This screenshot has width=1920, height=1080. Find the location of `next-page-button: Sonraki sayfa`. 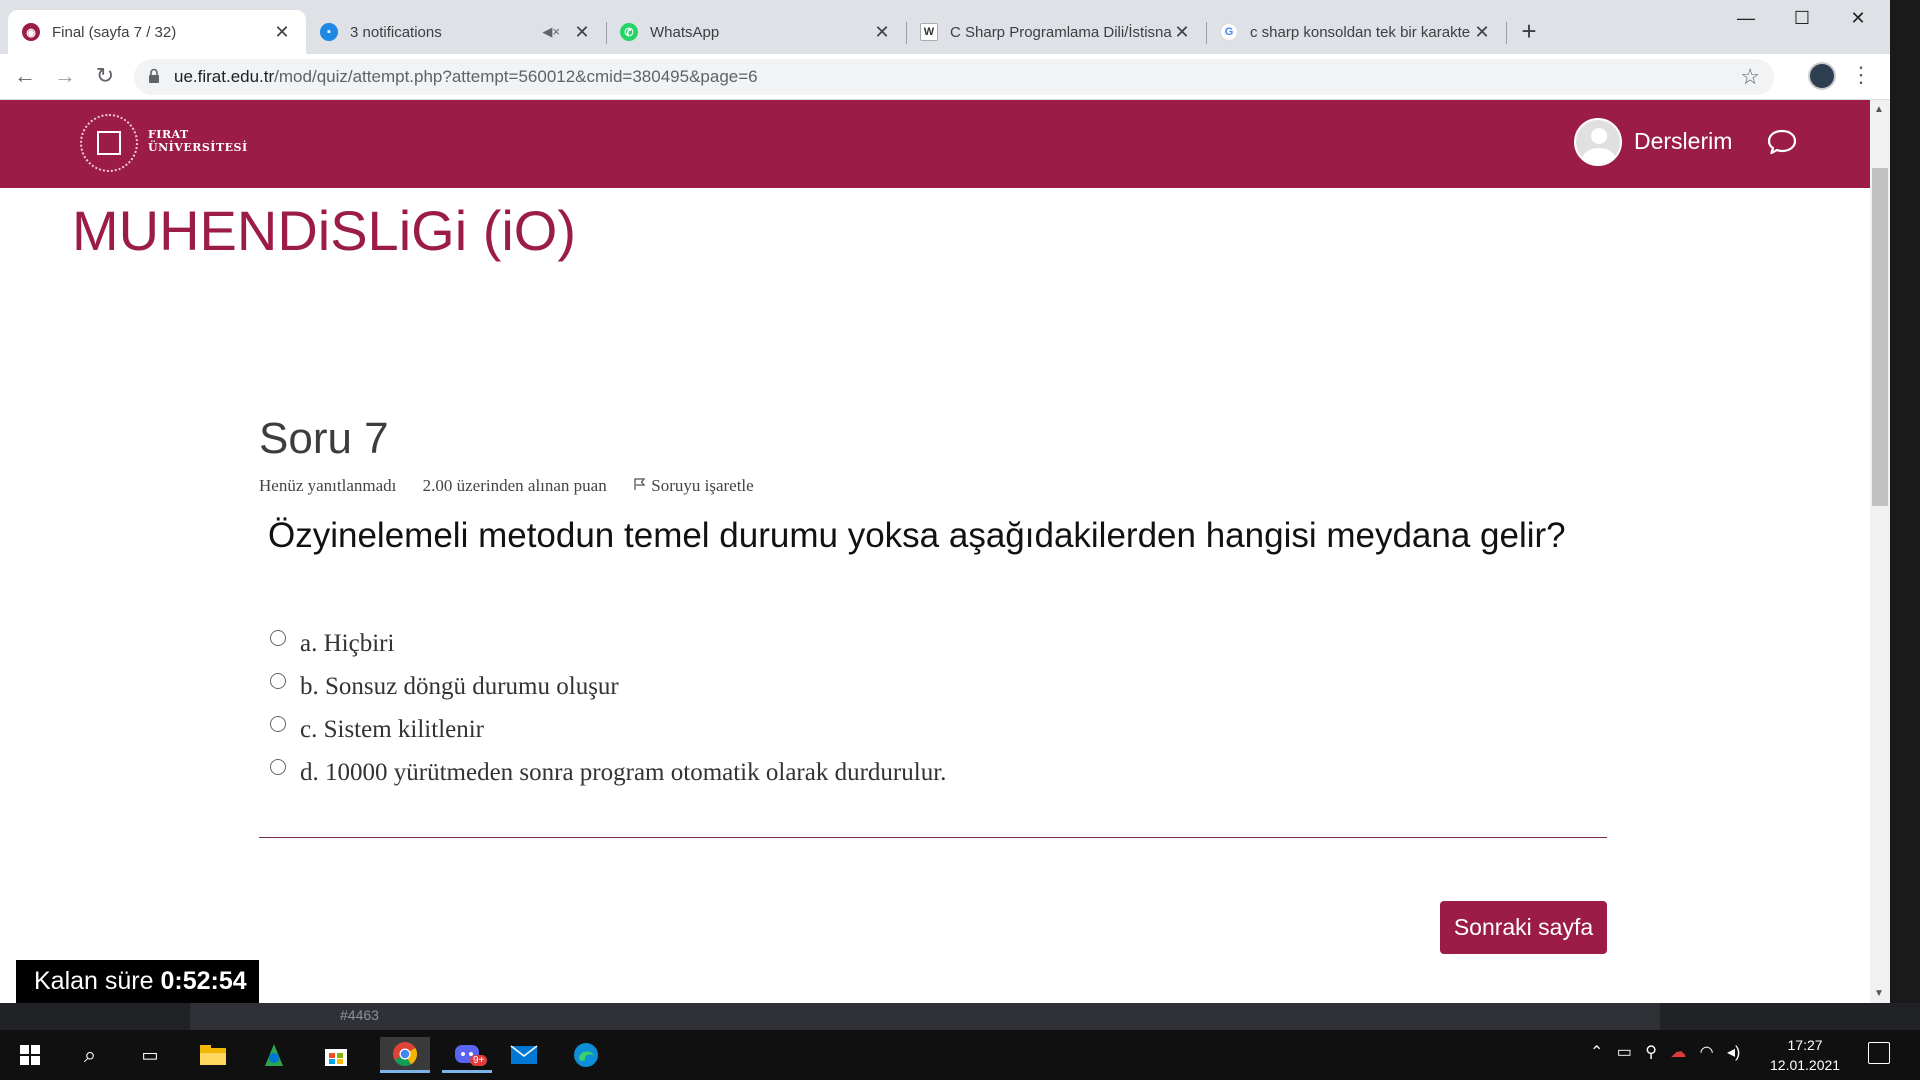

next-page-button: Sonraki sayfa is located at coordinates (1523, 927).